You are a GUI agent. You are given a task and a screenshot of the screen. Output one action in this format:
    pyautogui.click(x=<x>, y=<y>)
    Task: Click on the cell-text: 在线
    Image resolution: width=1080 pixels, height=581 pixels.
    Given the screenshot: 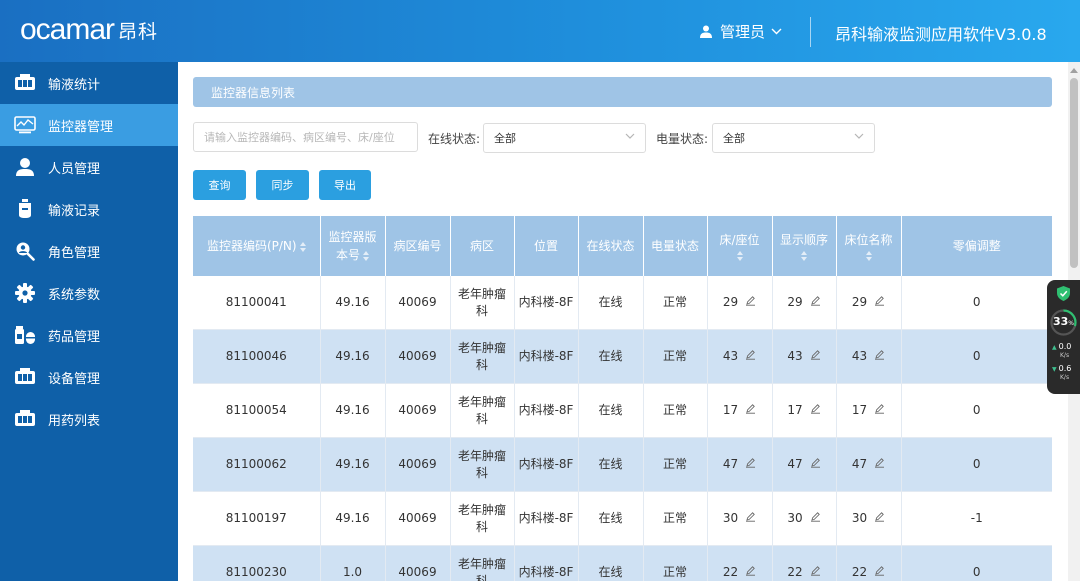 What is the action you would take?
    pyautogui.click(x=610, y=518)
    